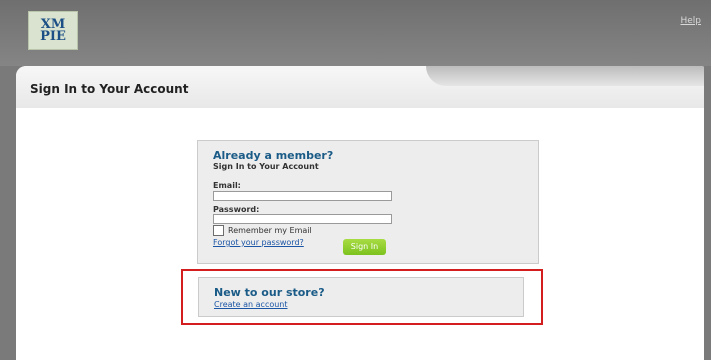 The image size is (711, 360). Describe the element at coordinates (361, 297) in the screenshot. I see `new-customer-panel: New to our store? Create an account` at that location.